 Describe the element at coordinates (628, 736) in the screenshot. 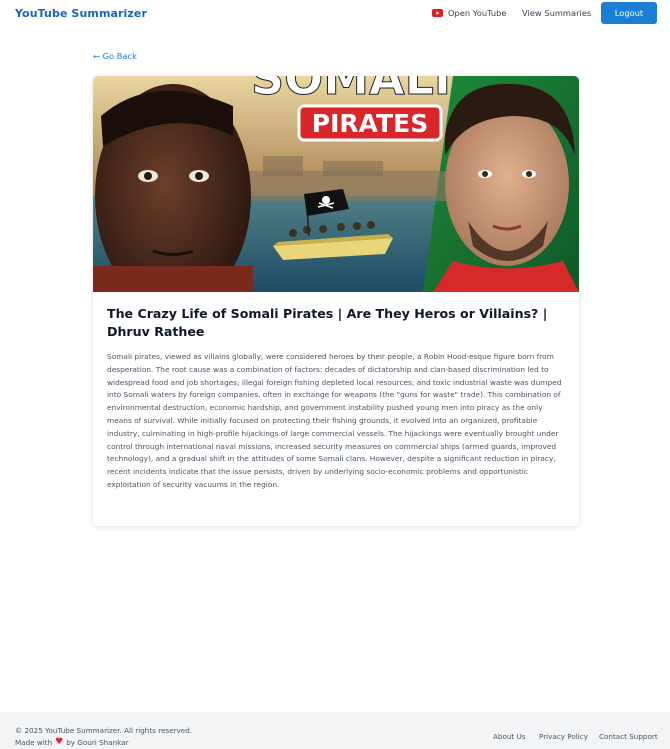

I see `contact-support-link: Contact Support` at that location.